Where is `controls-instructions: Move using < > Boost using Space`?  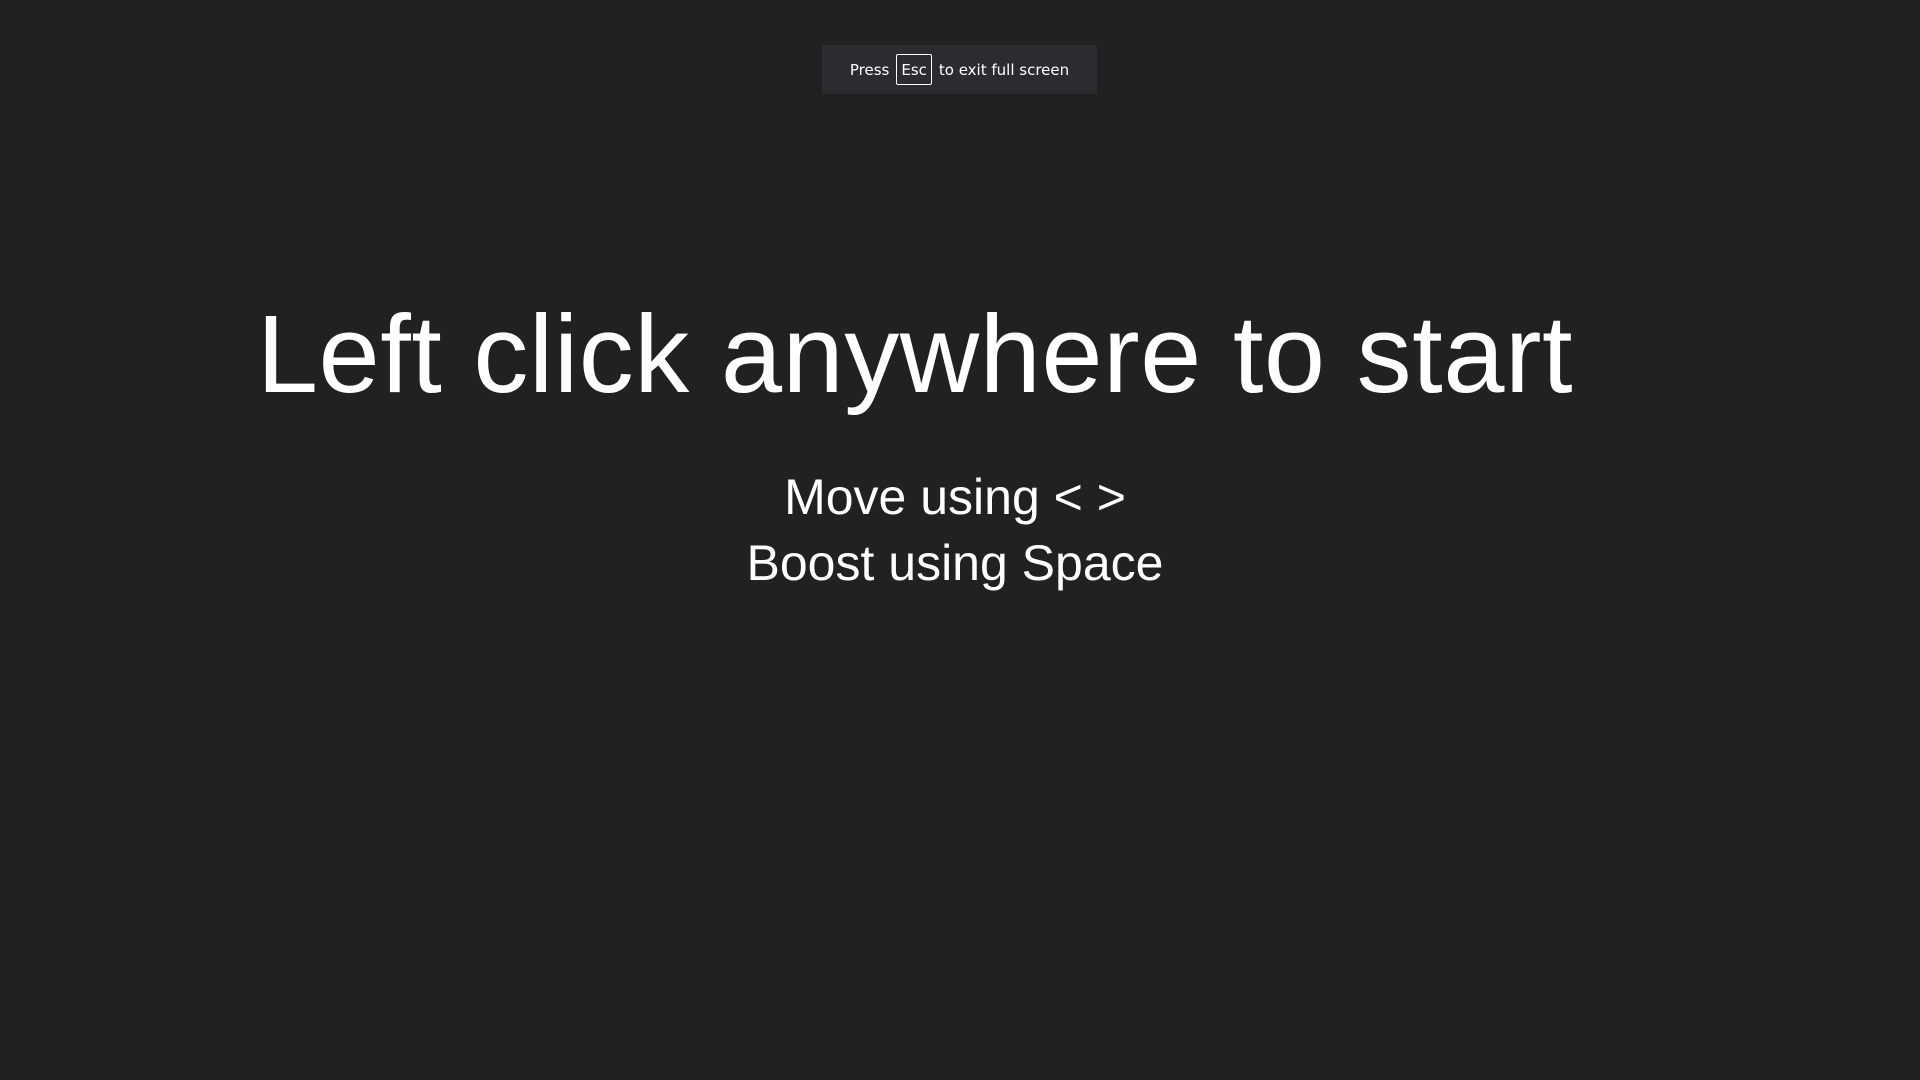
controls-instructions: Move using < > Boost using Space is located at coordinates (955, 530).